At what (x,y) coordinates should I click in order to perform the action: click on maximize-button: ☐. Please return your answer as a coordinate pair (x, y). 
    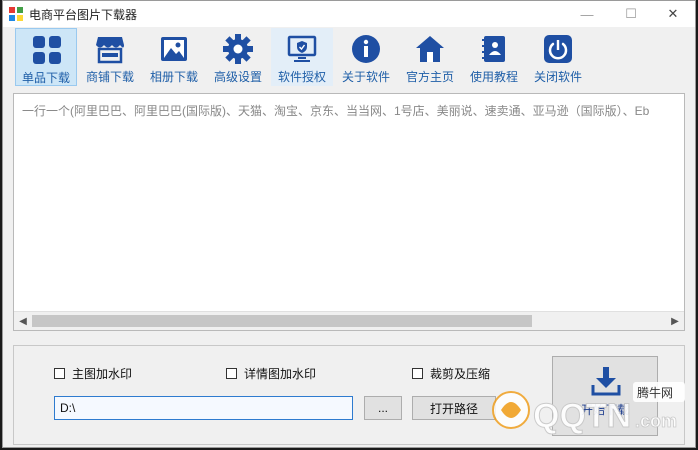
    Looking at the image, I should click on (631, 14).